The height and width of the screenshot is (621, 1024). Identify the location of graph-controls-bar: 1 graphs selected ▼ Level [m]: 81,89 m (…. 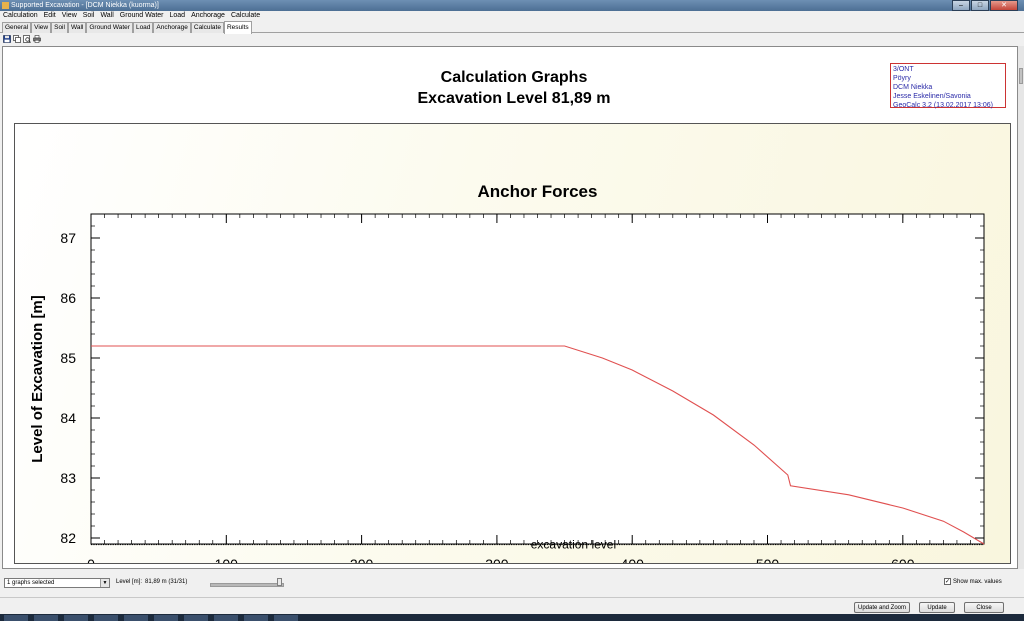
(512, 585).